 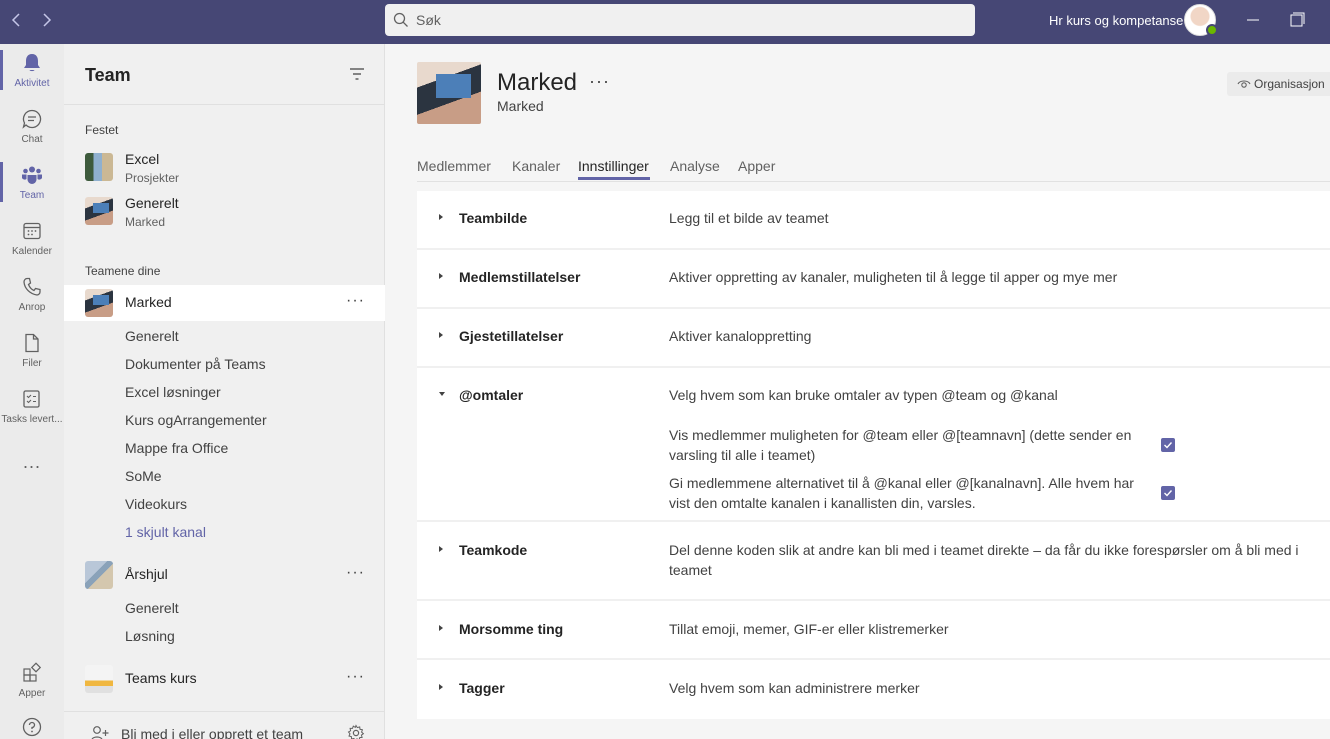 I want to click on rail-label: Anrop, so click(x=32, y=307).